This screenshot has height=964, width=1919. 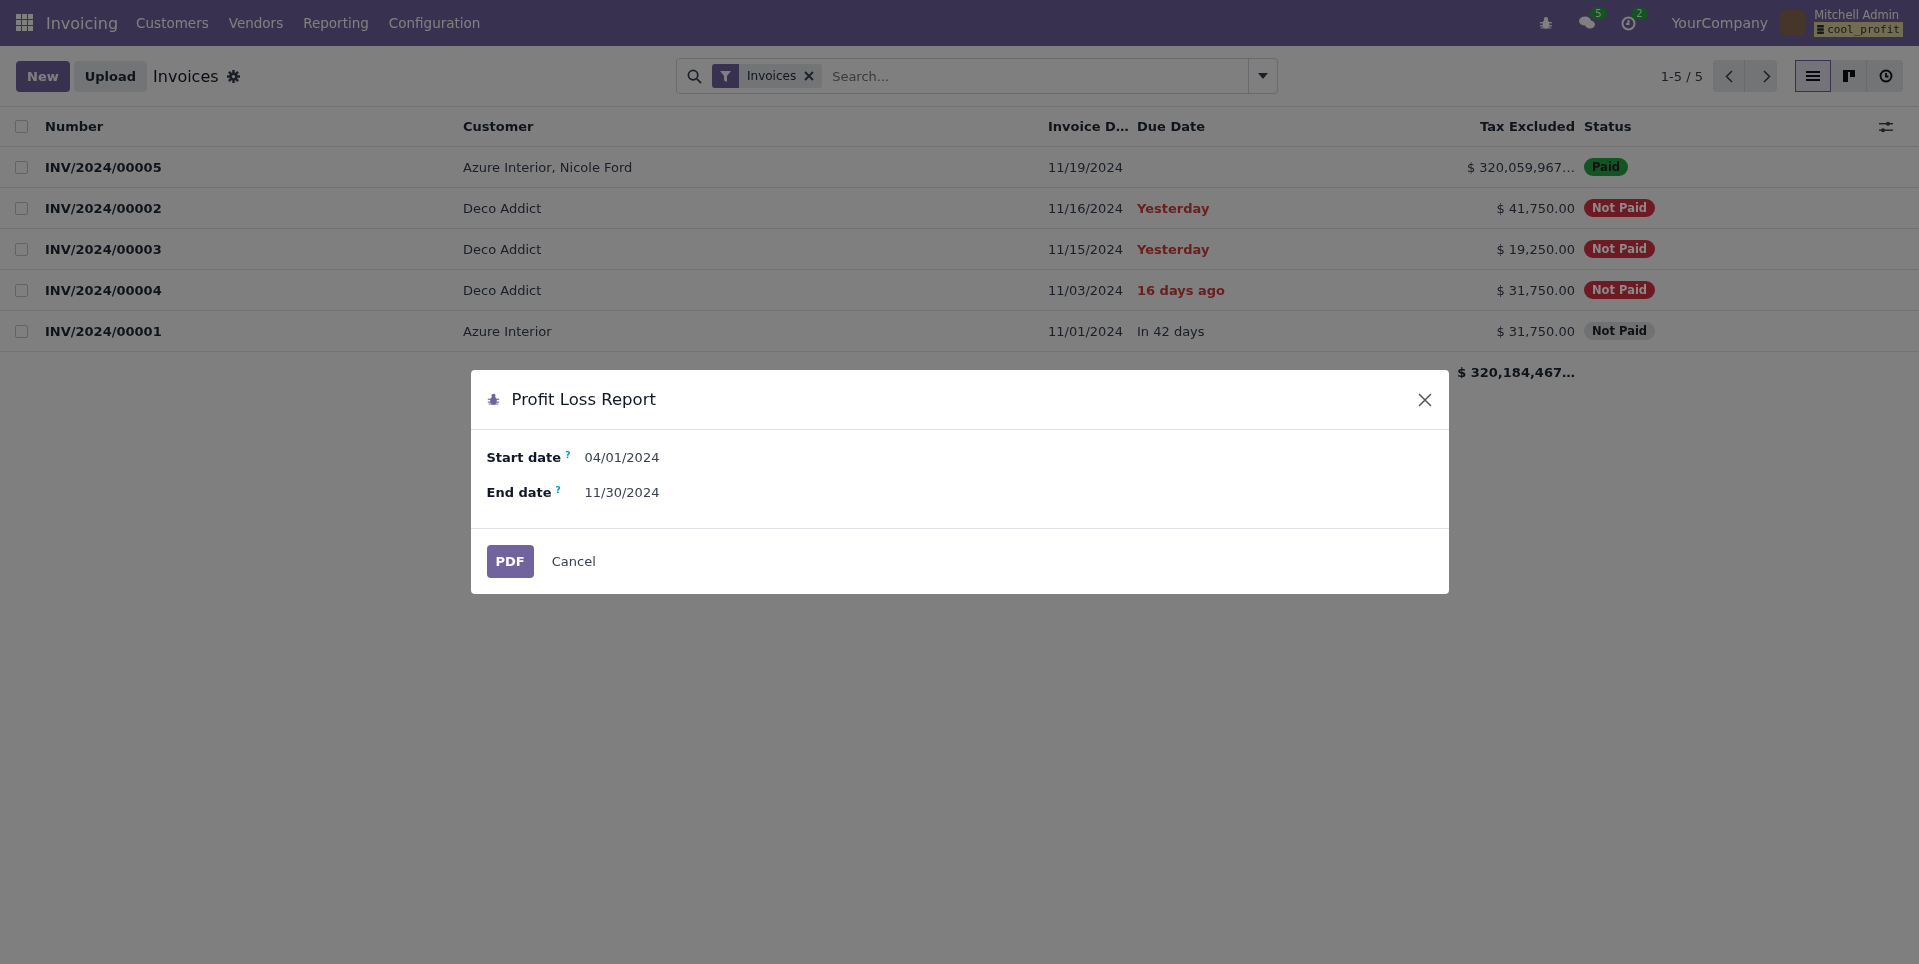 I want to click on table-cell: INV/2024/00001, so click(x=103, y=331).